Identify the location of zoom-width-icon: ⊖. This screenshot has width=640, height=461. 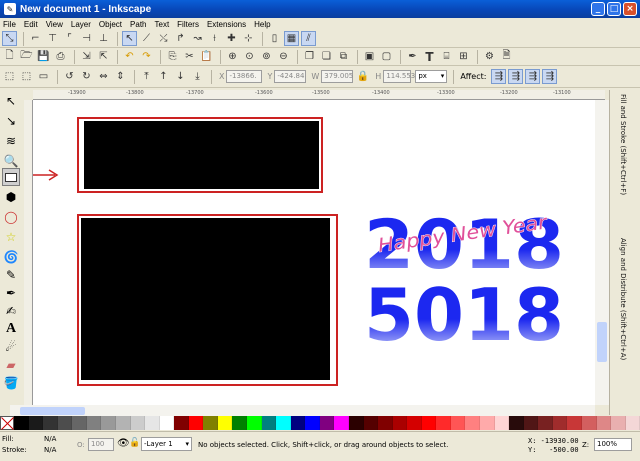
(283, 56).